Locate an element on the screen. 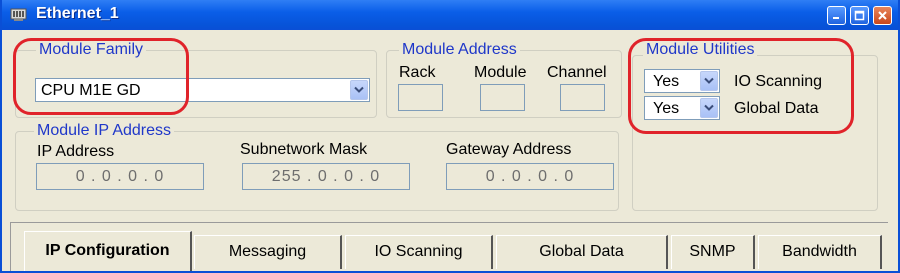  tab-global-data: Global Data is located at coordinates (582, 252).